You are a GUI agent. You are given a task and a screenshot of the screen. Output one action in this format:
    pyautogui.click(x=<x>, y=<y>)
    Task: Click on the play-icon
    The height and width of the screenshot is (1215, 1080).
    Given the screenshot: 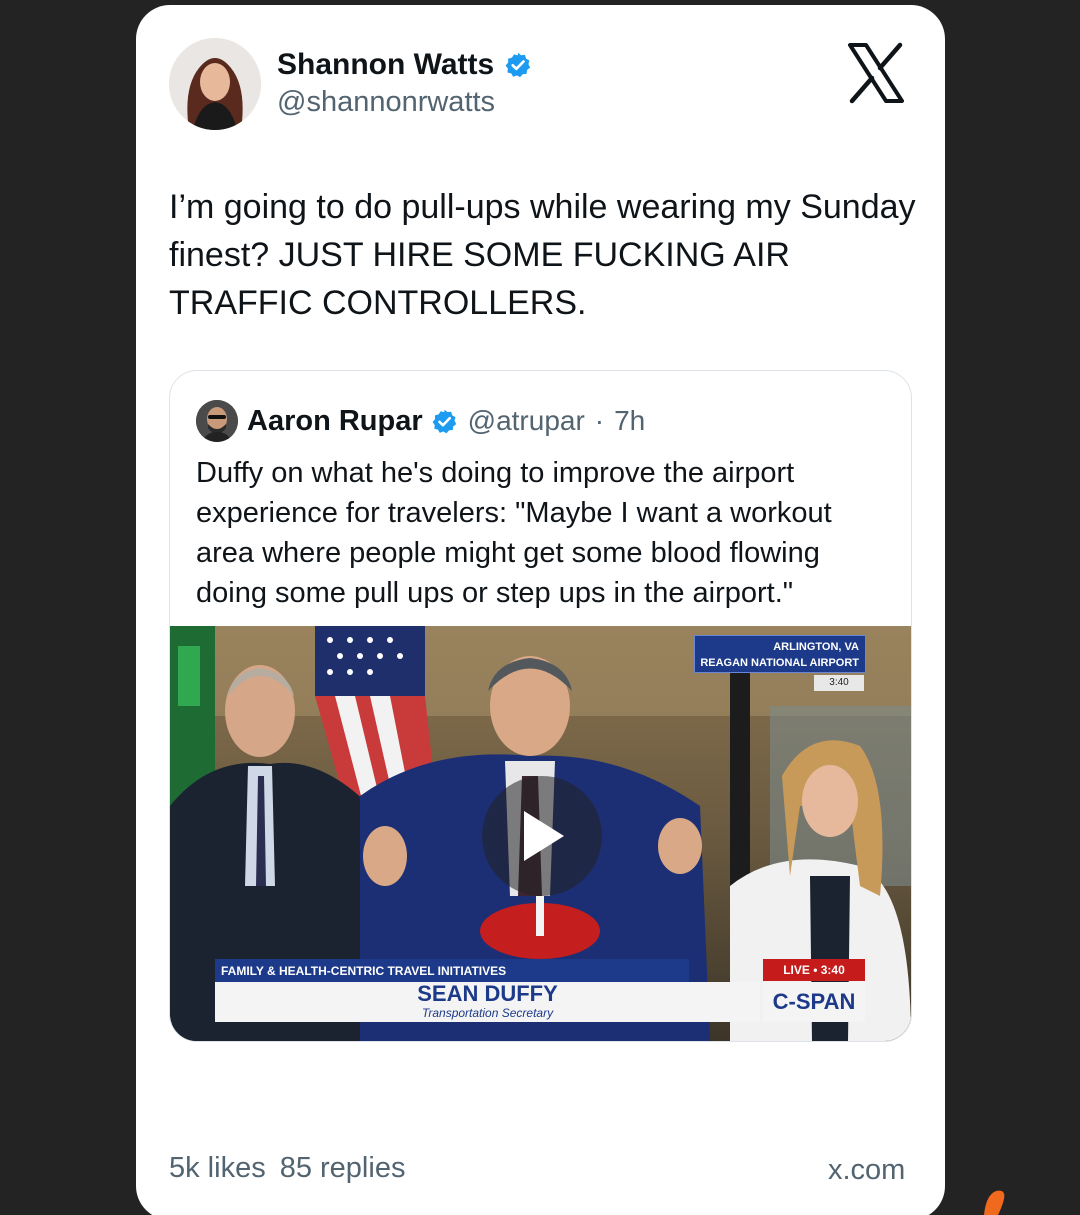 What is the action you would take?
    pyautogui.click(x=544, y=836)
    